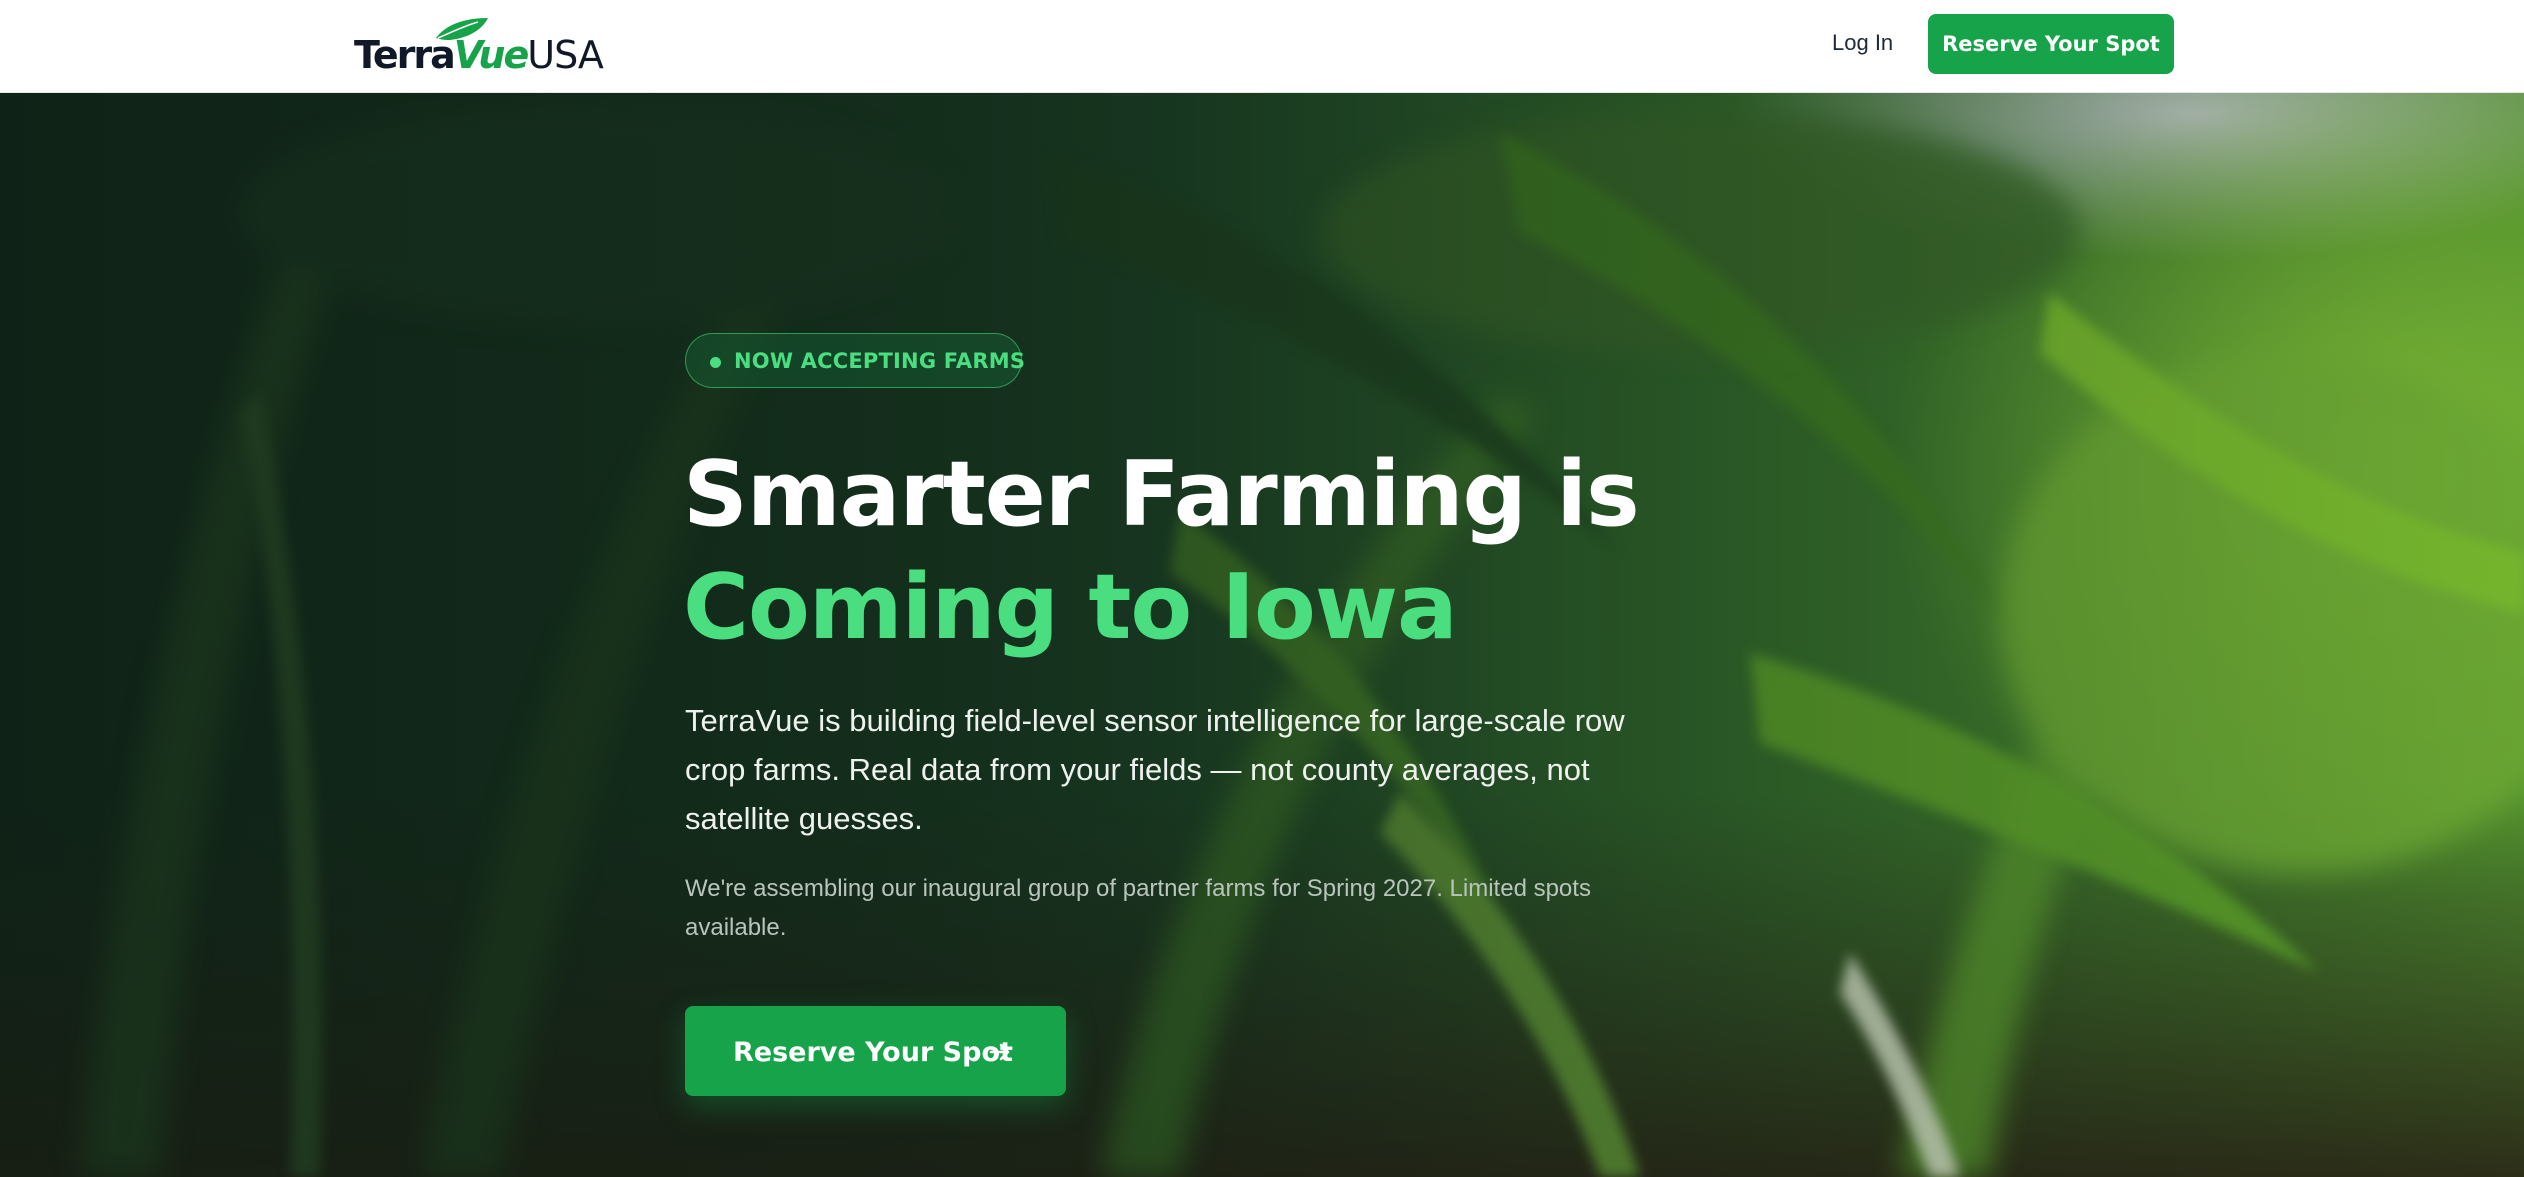 This screenshot has height=1177, width=2524. I want to click on logo-usa-text: USA, so click(565, 55).